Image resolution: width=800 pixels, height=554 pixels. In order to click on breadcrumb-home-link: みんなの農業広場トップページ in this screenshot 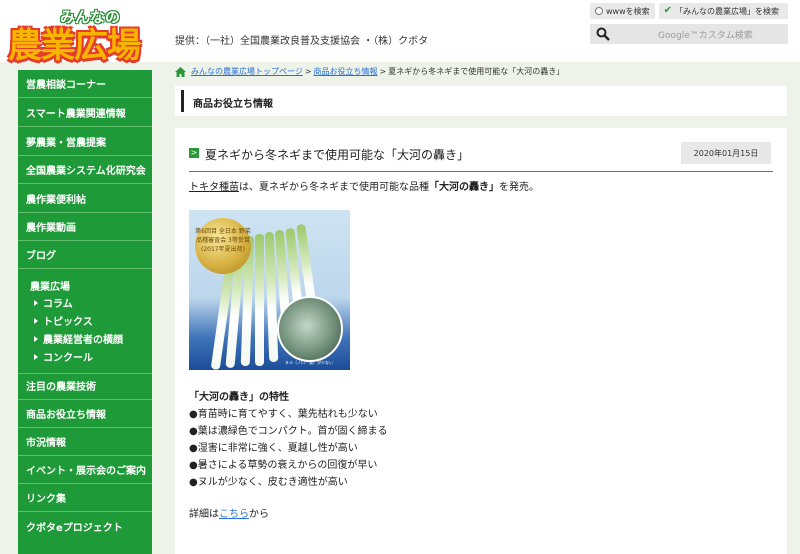, I will do `click(247, 71)`.